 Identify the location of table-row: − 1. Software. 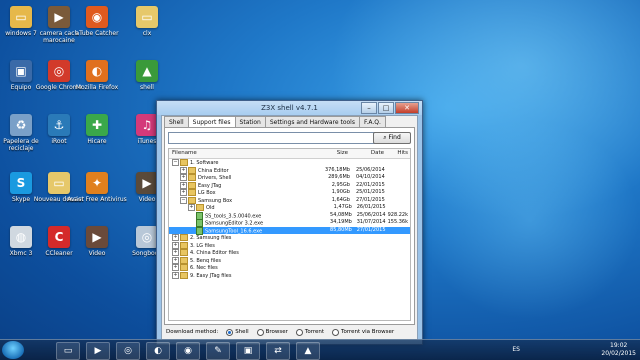
(289, 163).